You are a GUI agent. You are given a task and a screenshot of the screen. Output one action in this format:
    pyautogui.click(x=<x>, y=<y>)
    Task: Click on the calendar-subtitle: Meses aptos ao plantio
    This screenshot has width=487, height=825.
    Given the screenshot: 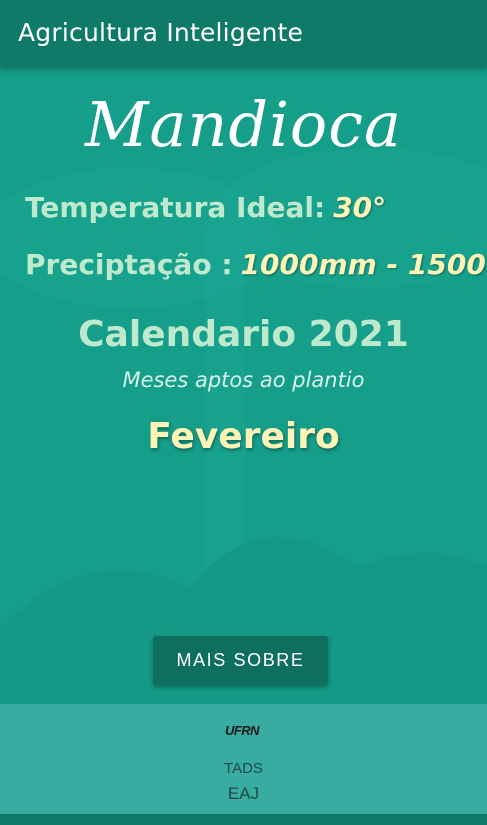 What is the action you would take?
    pyautogui.click(x=243, y=380)
    